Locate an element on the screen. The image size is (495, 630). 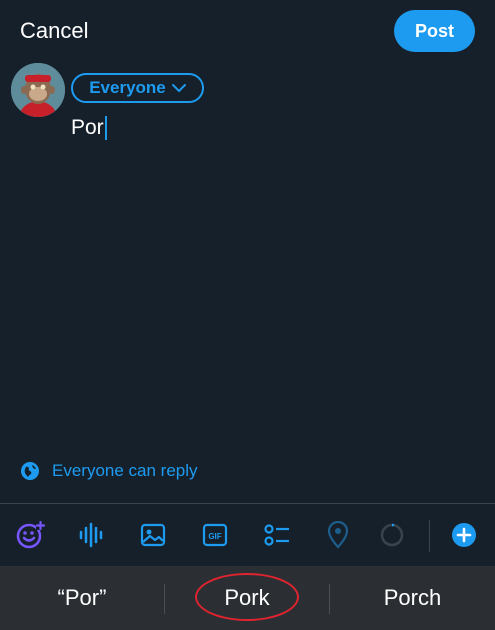
cancel-button: Cancel is located at coordinates (54, 31).